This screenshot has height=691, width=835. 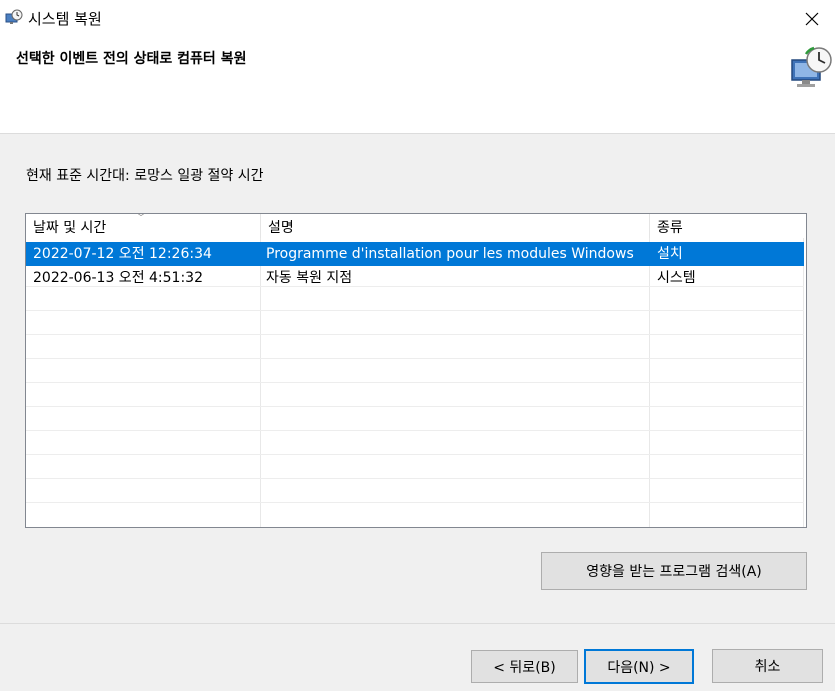 What do you see at coordinates (131, 59) in the screenshot?
I see `page-title: 선택한 이벤트 전의 상태로 컴퓨터 복원` at bounding box center [131, 59].